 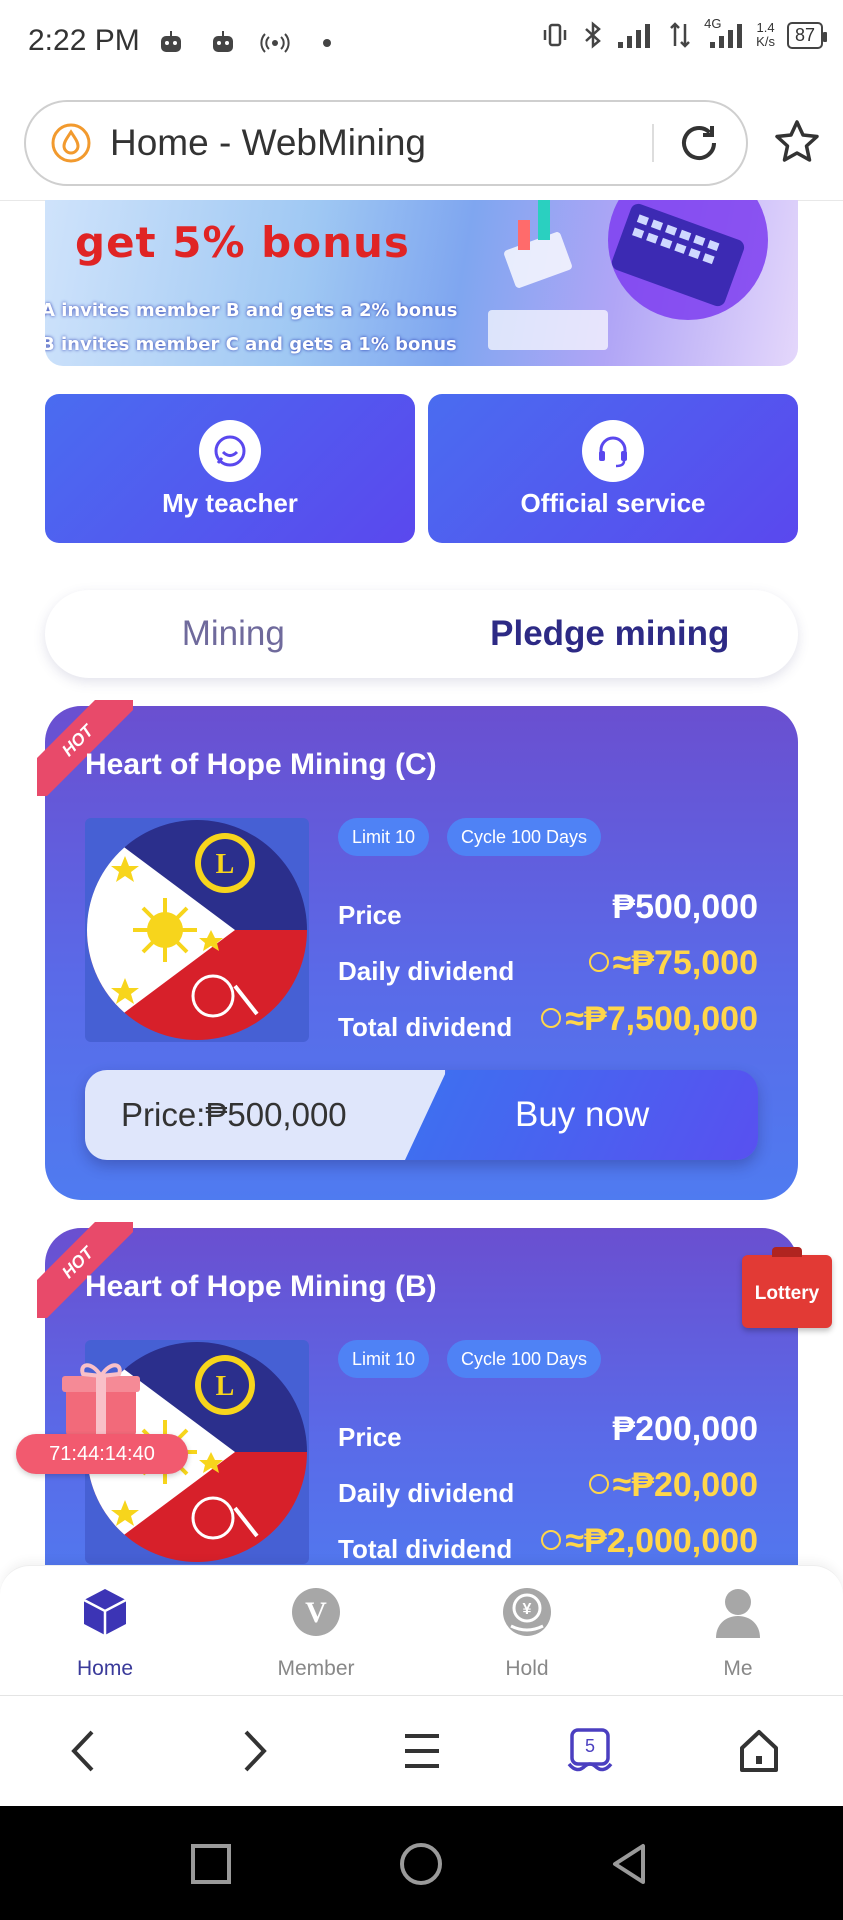 I want to click on site-logo-icon, so click(x=71, y=143).